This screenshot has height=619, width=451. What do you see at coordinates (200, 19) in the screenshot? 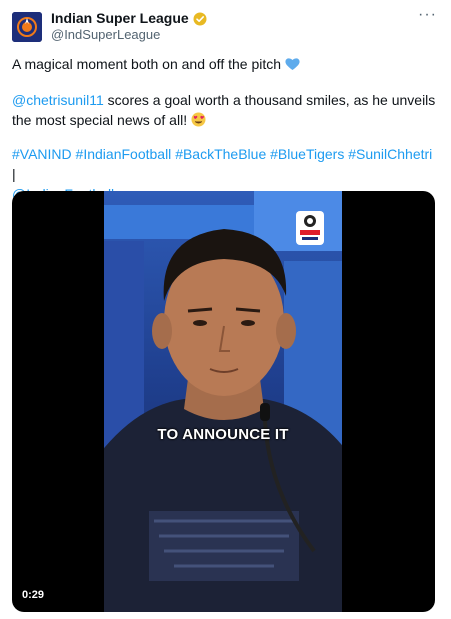
I see `verified-badge-icon` at bounding box center [200, 19].